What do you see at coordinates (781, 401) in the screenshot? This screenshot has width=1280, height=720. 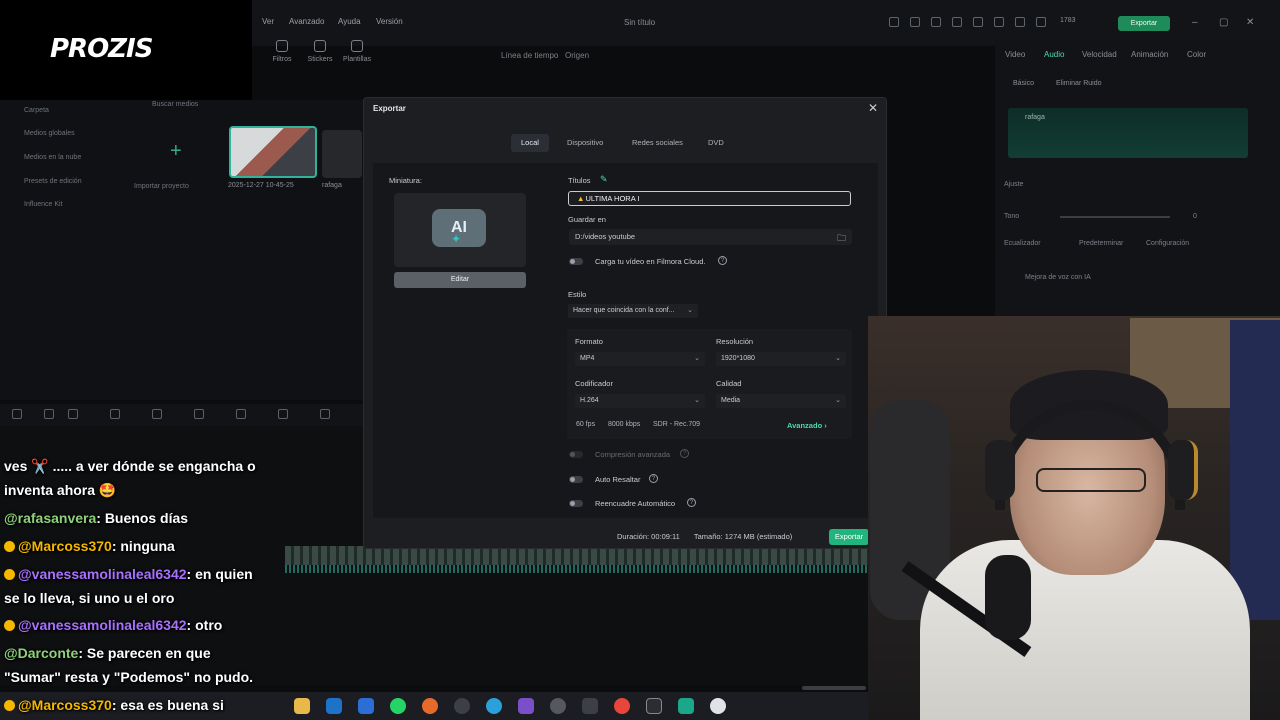 I see `quality-select: Media ⌄` at bounding box center [781, 401].